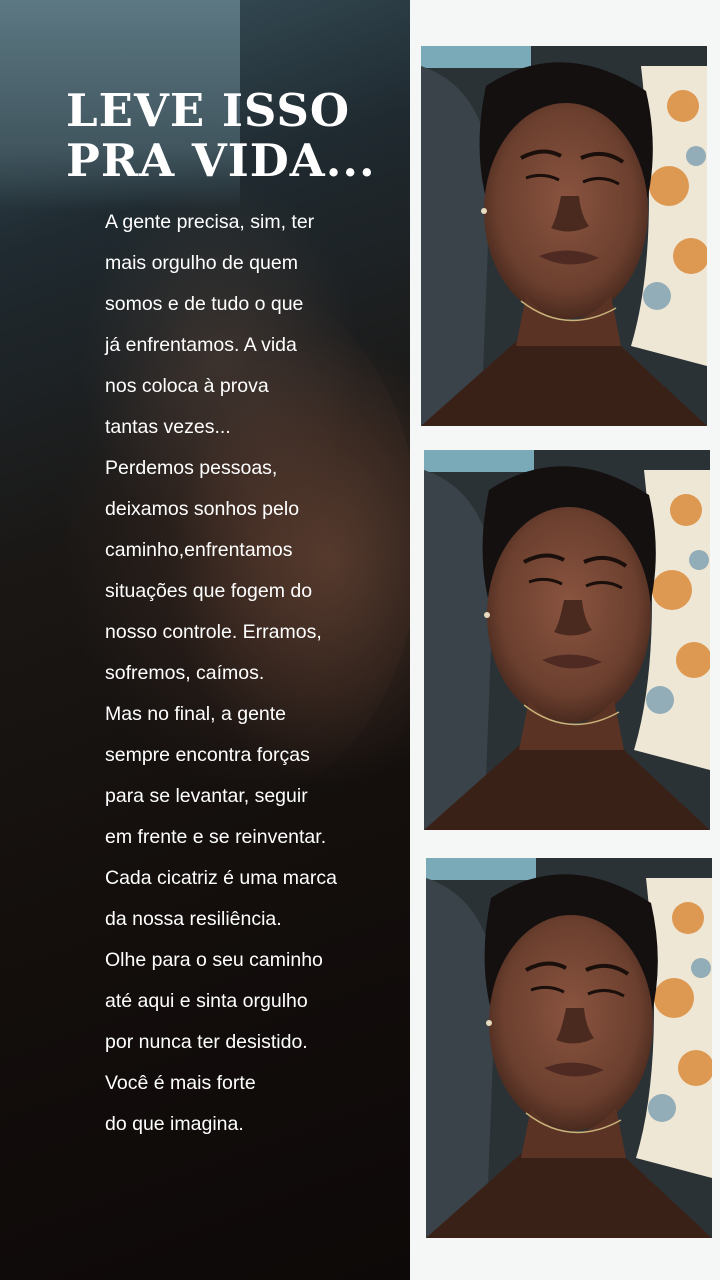  I want to click on poem-line: Perdemos pessoas,, so click(191, 468).